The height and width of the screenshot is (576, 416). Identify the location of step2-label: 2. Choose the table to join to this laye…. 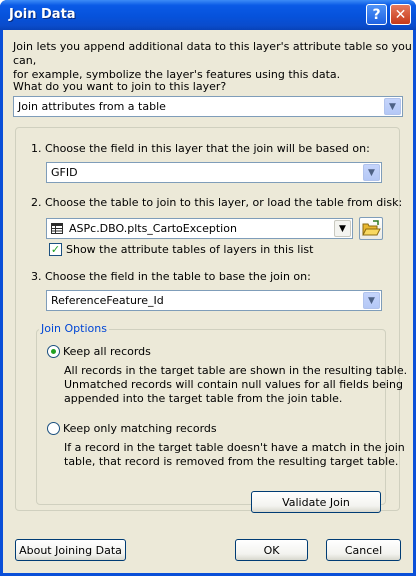
(217, 202).